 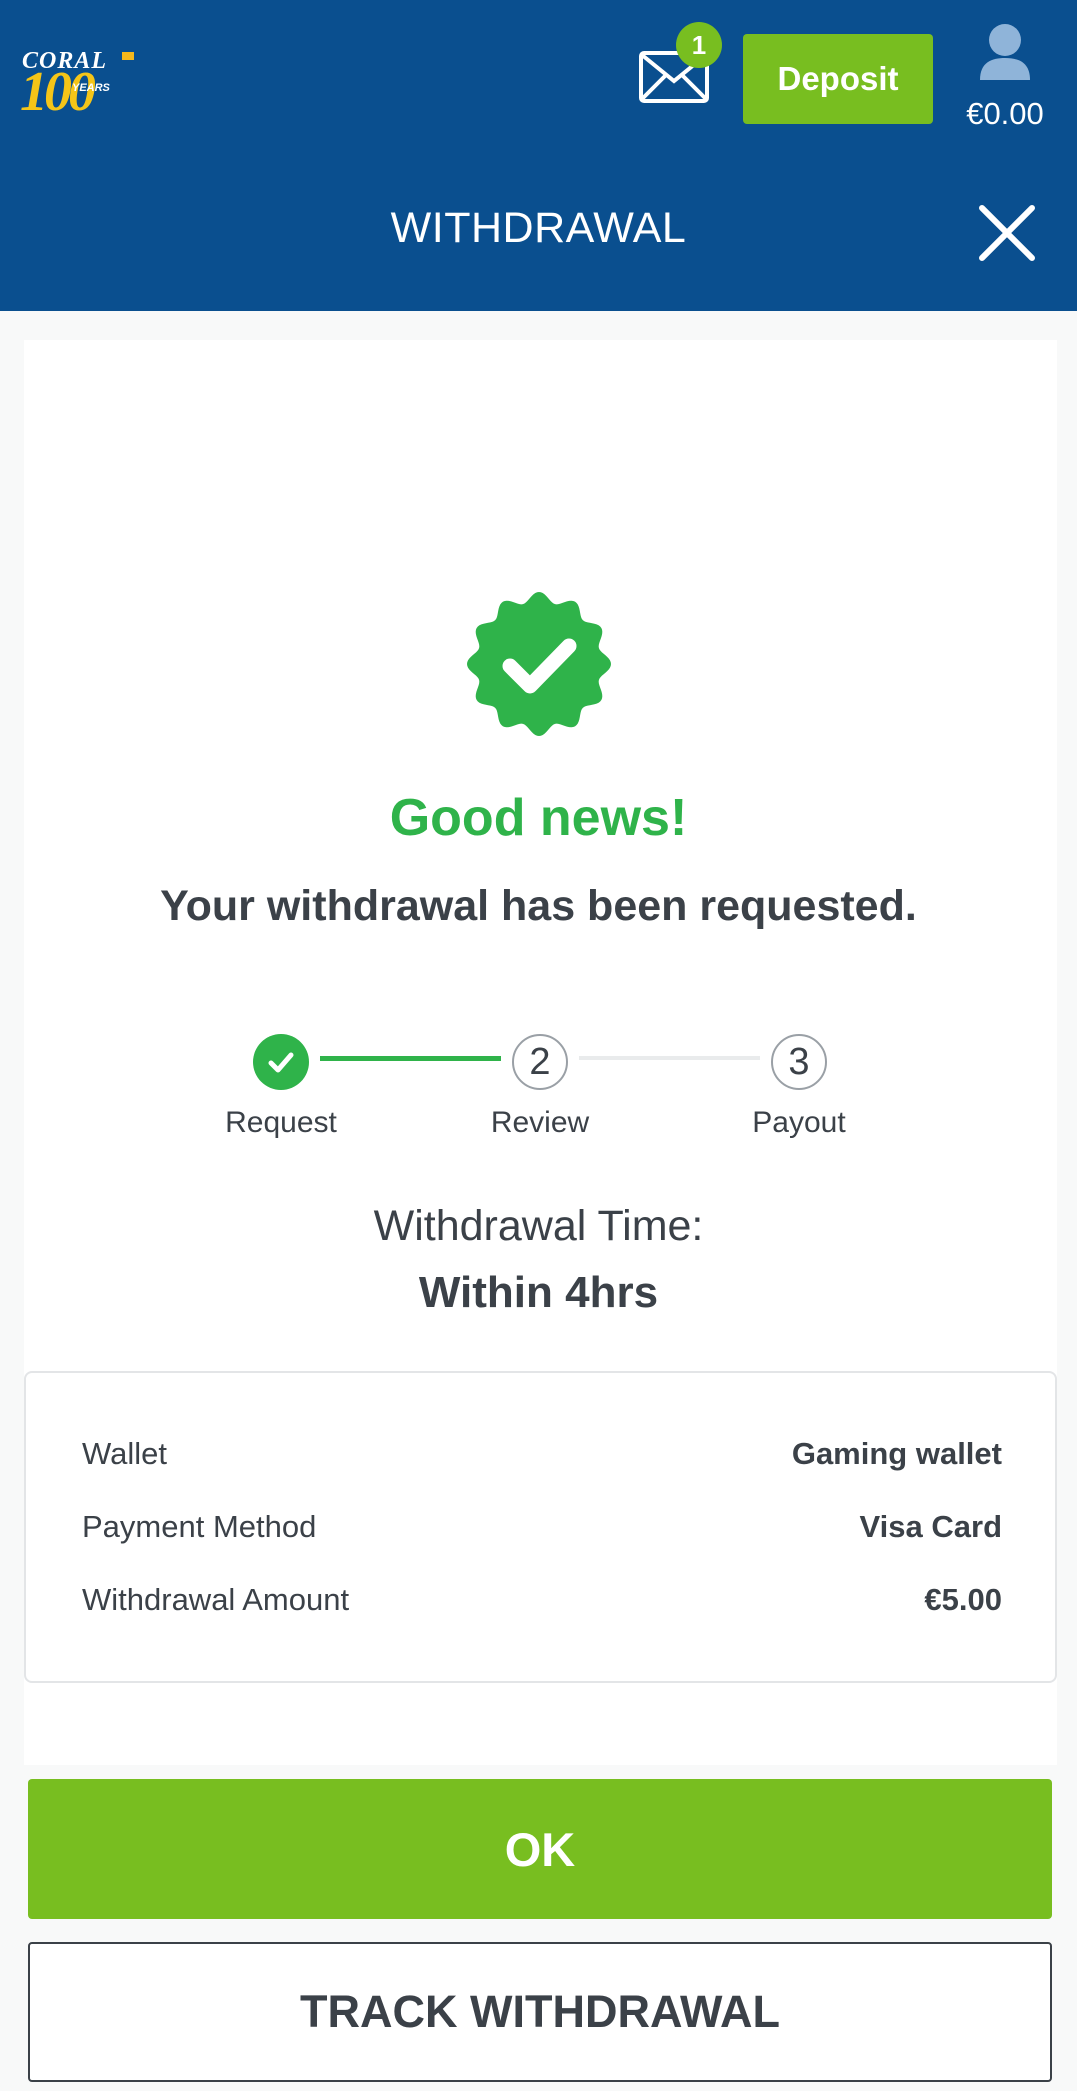 What do you see at coordinates (799, 1122) in the screenshot?
I see `step-payout-label: Payout` at bounding box center [799, 1122].